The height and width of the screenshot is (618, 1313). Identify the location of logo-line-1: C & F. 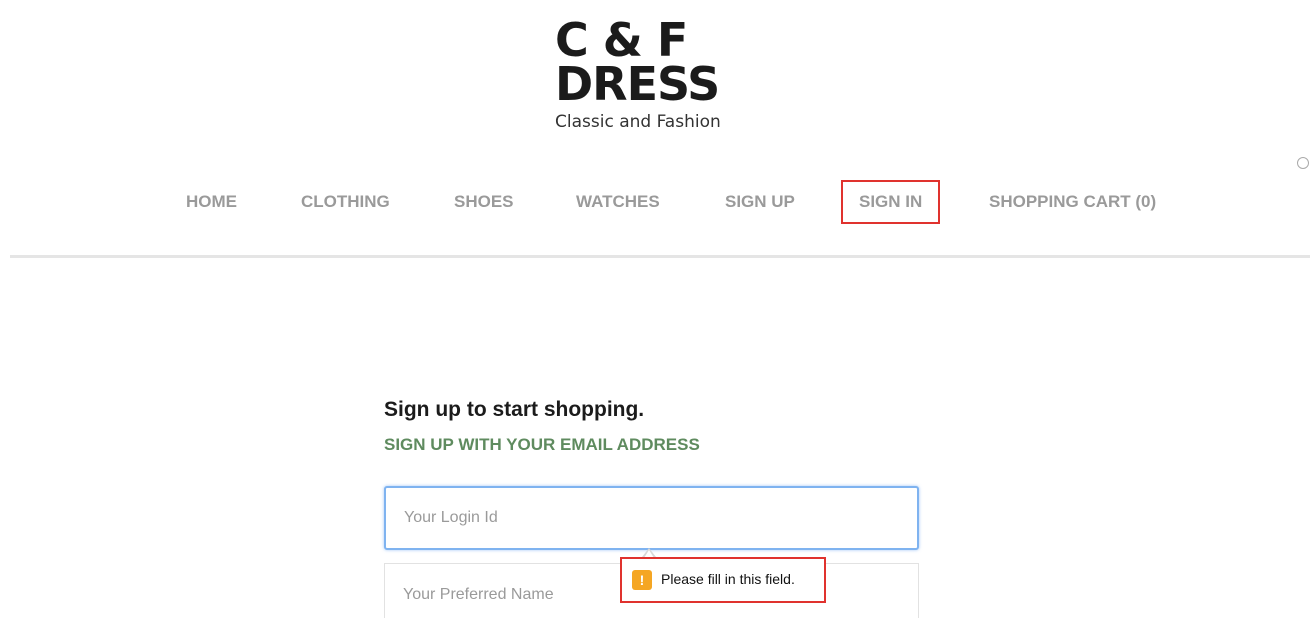
(621, 40).